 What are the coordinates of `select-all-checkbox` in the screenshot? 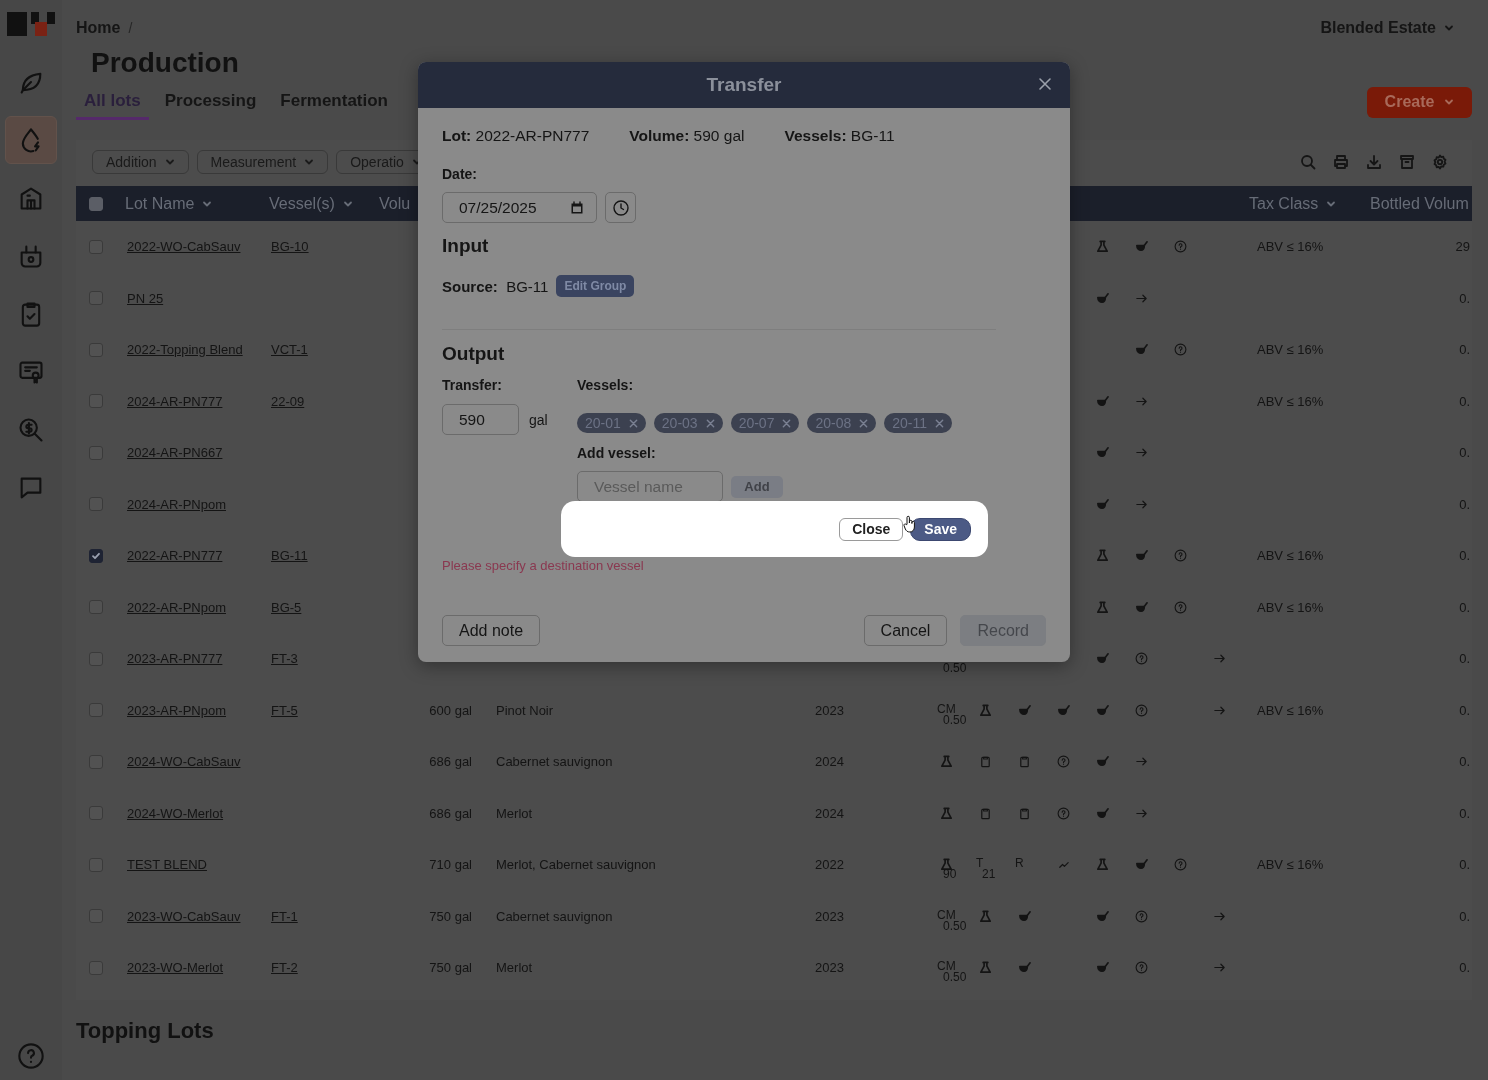 It's located at (96, 203).